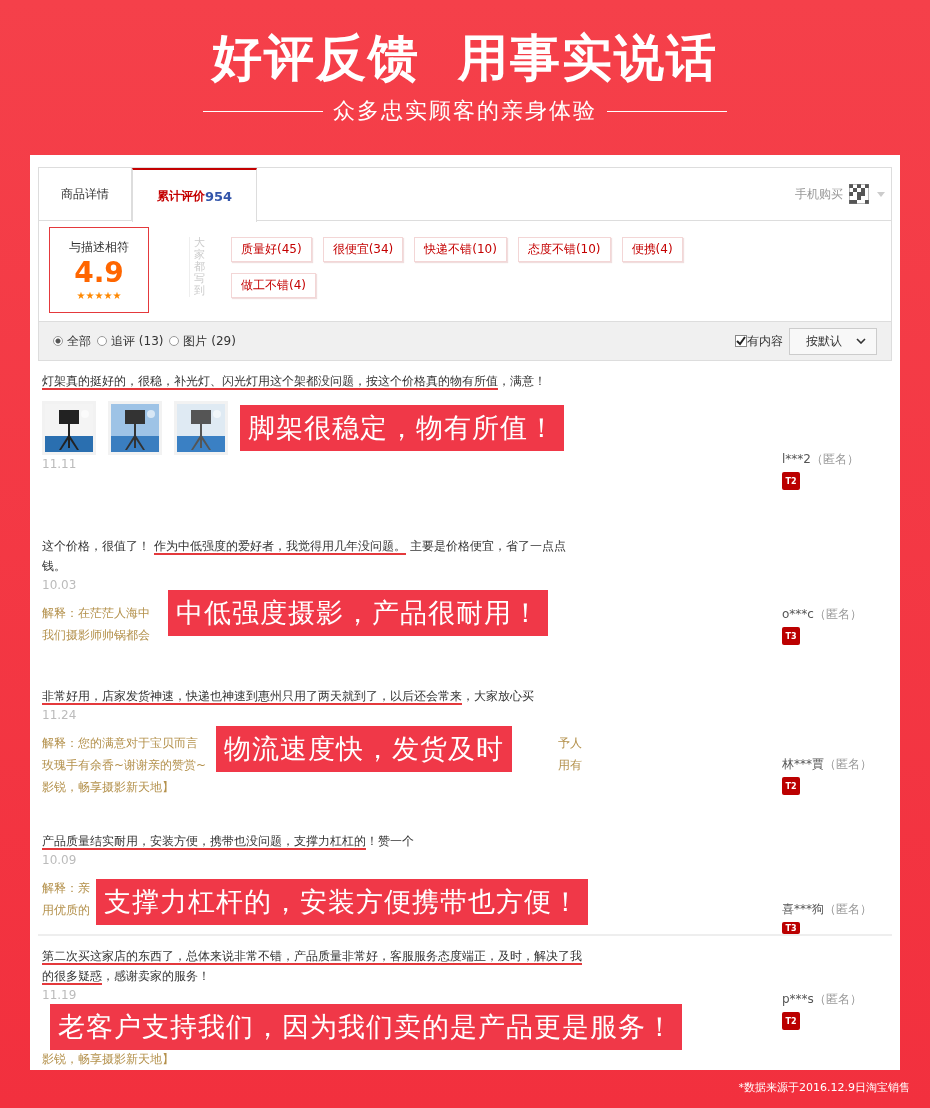 This screenshot has height=1108, width=930. Describe the element at coordinates (859, 194) in the screenshot. I see `qr-code-icon` at that location.